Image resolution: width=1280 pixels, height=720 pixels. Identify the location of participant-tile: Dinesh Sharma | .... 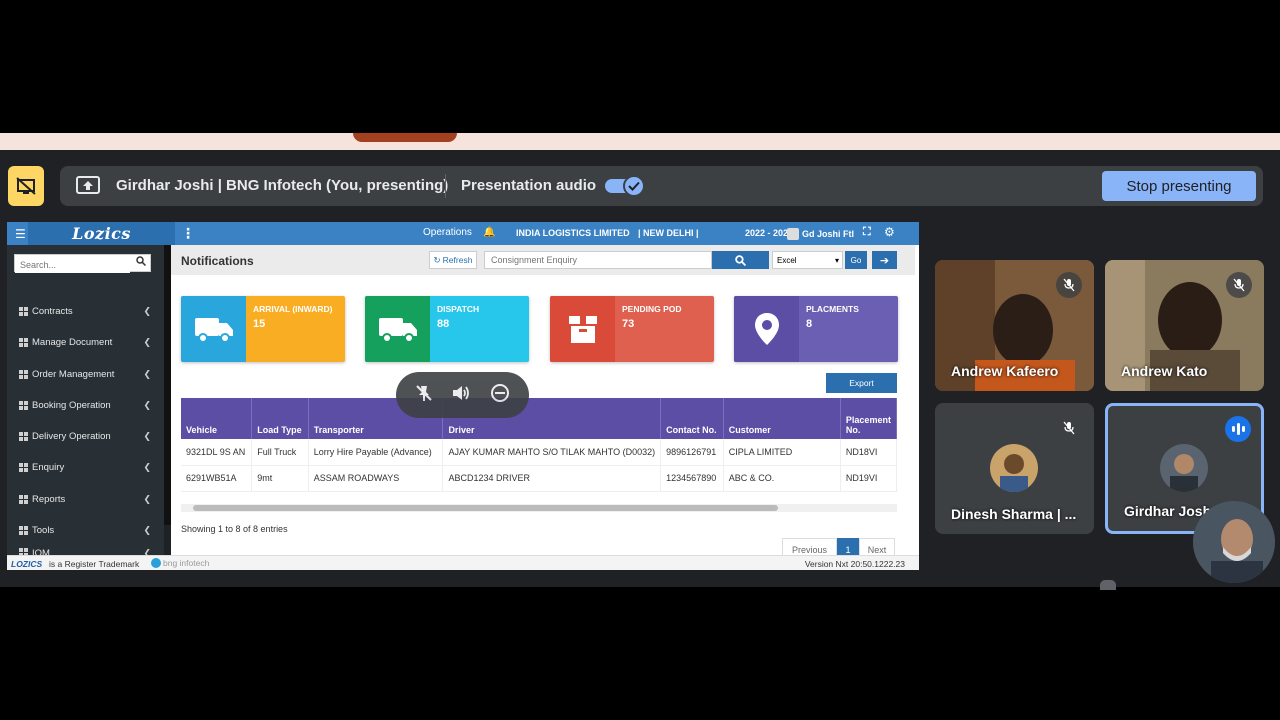
(1014, 468).